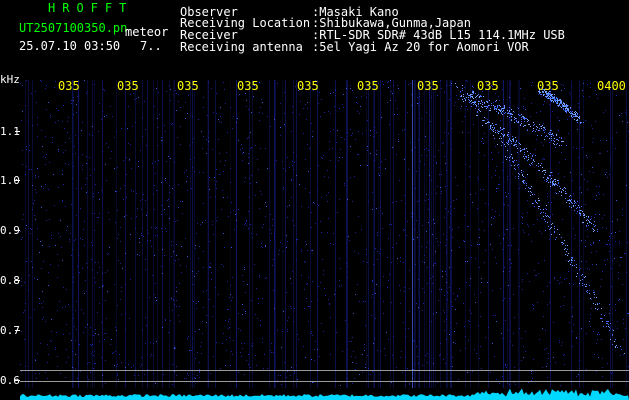 The width and height of the screenshot is (629, 400). I want to click on y-tick-mark, so click(17, 131).